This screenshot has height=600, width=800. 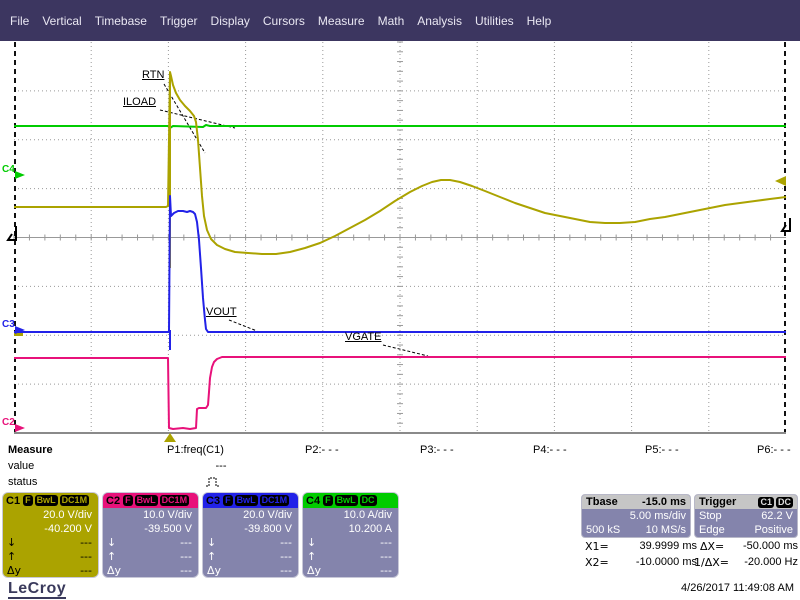 What do you see at coordinates (186, 556) in the screenshot?
I see `c2-max: ---` at bounding box center [186, 556].